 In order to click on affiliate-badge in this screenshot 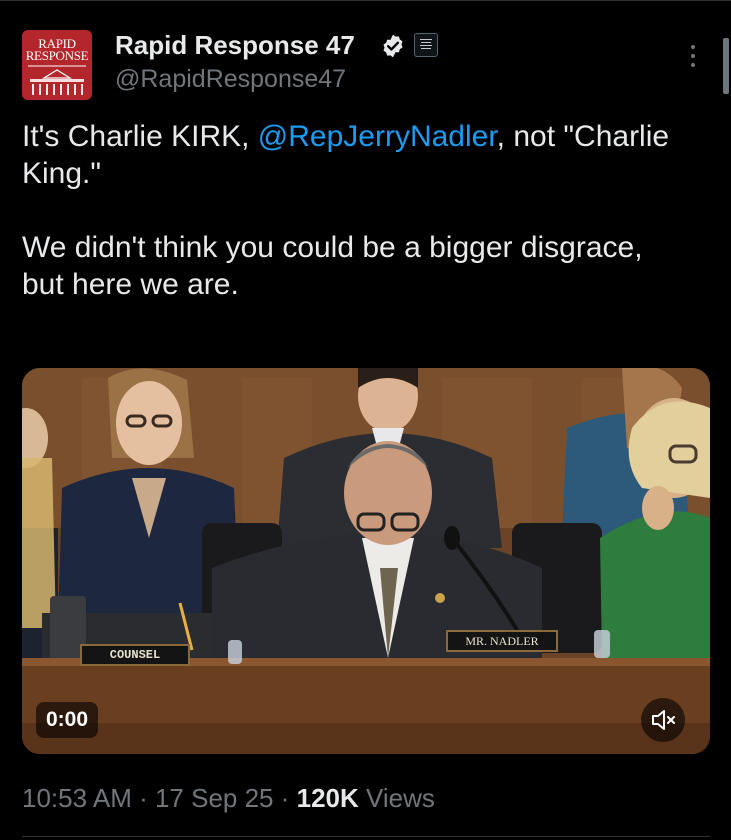, I will do `click(426, 45)`.